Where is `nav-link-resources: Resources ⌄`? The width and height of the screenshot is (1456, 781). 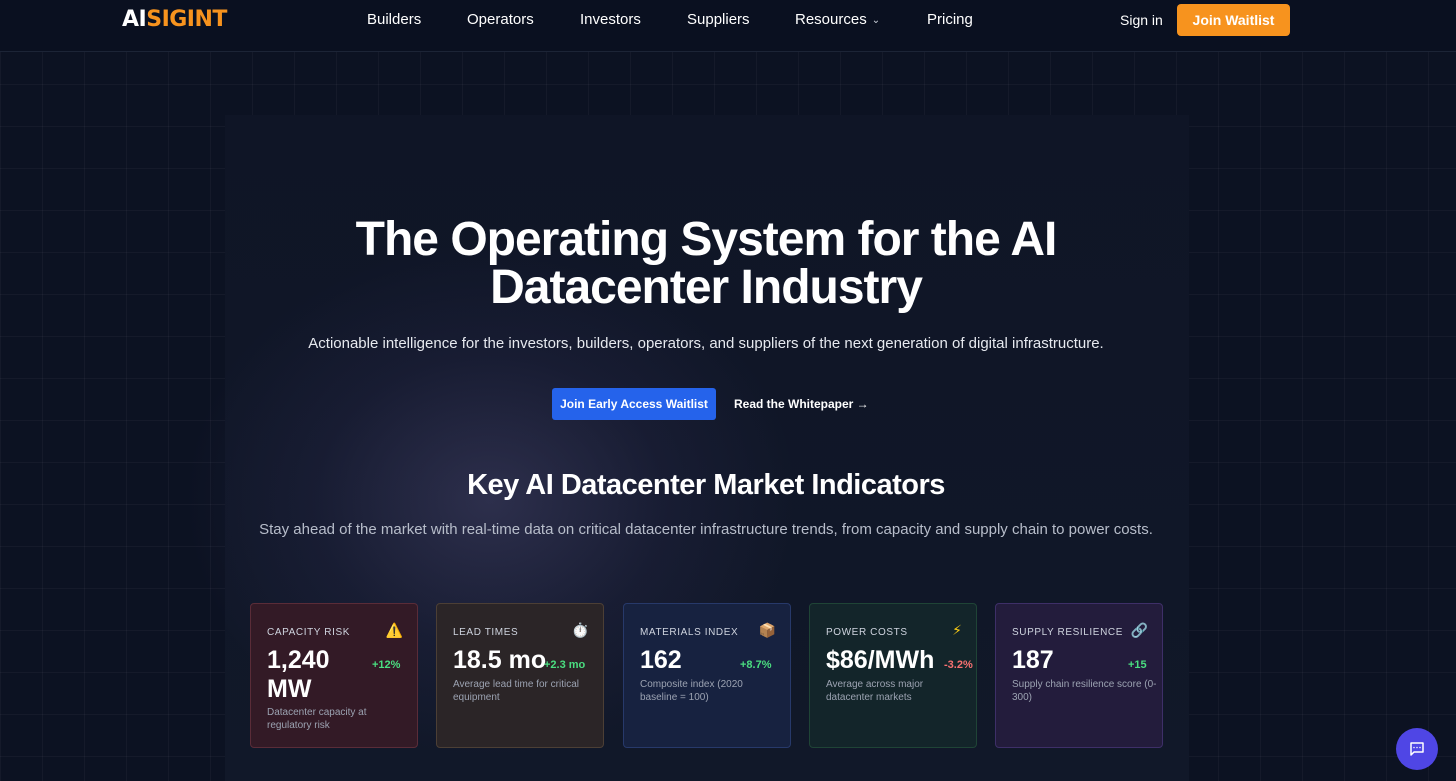
nav-link-resources: Resources ⌄ is located at coordinates (837, 19).